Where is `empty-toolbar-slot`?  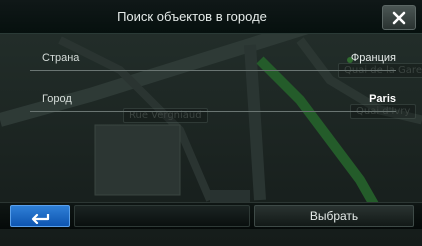
empty-toolbar-slot is located at coordinates (162, 216).